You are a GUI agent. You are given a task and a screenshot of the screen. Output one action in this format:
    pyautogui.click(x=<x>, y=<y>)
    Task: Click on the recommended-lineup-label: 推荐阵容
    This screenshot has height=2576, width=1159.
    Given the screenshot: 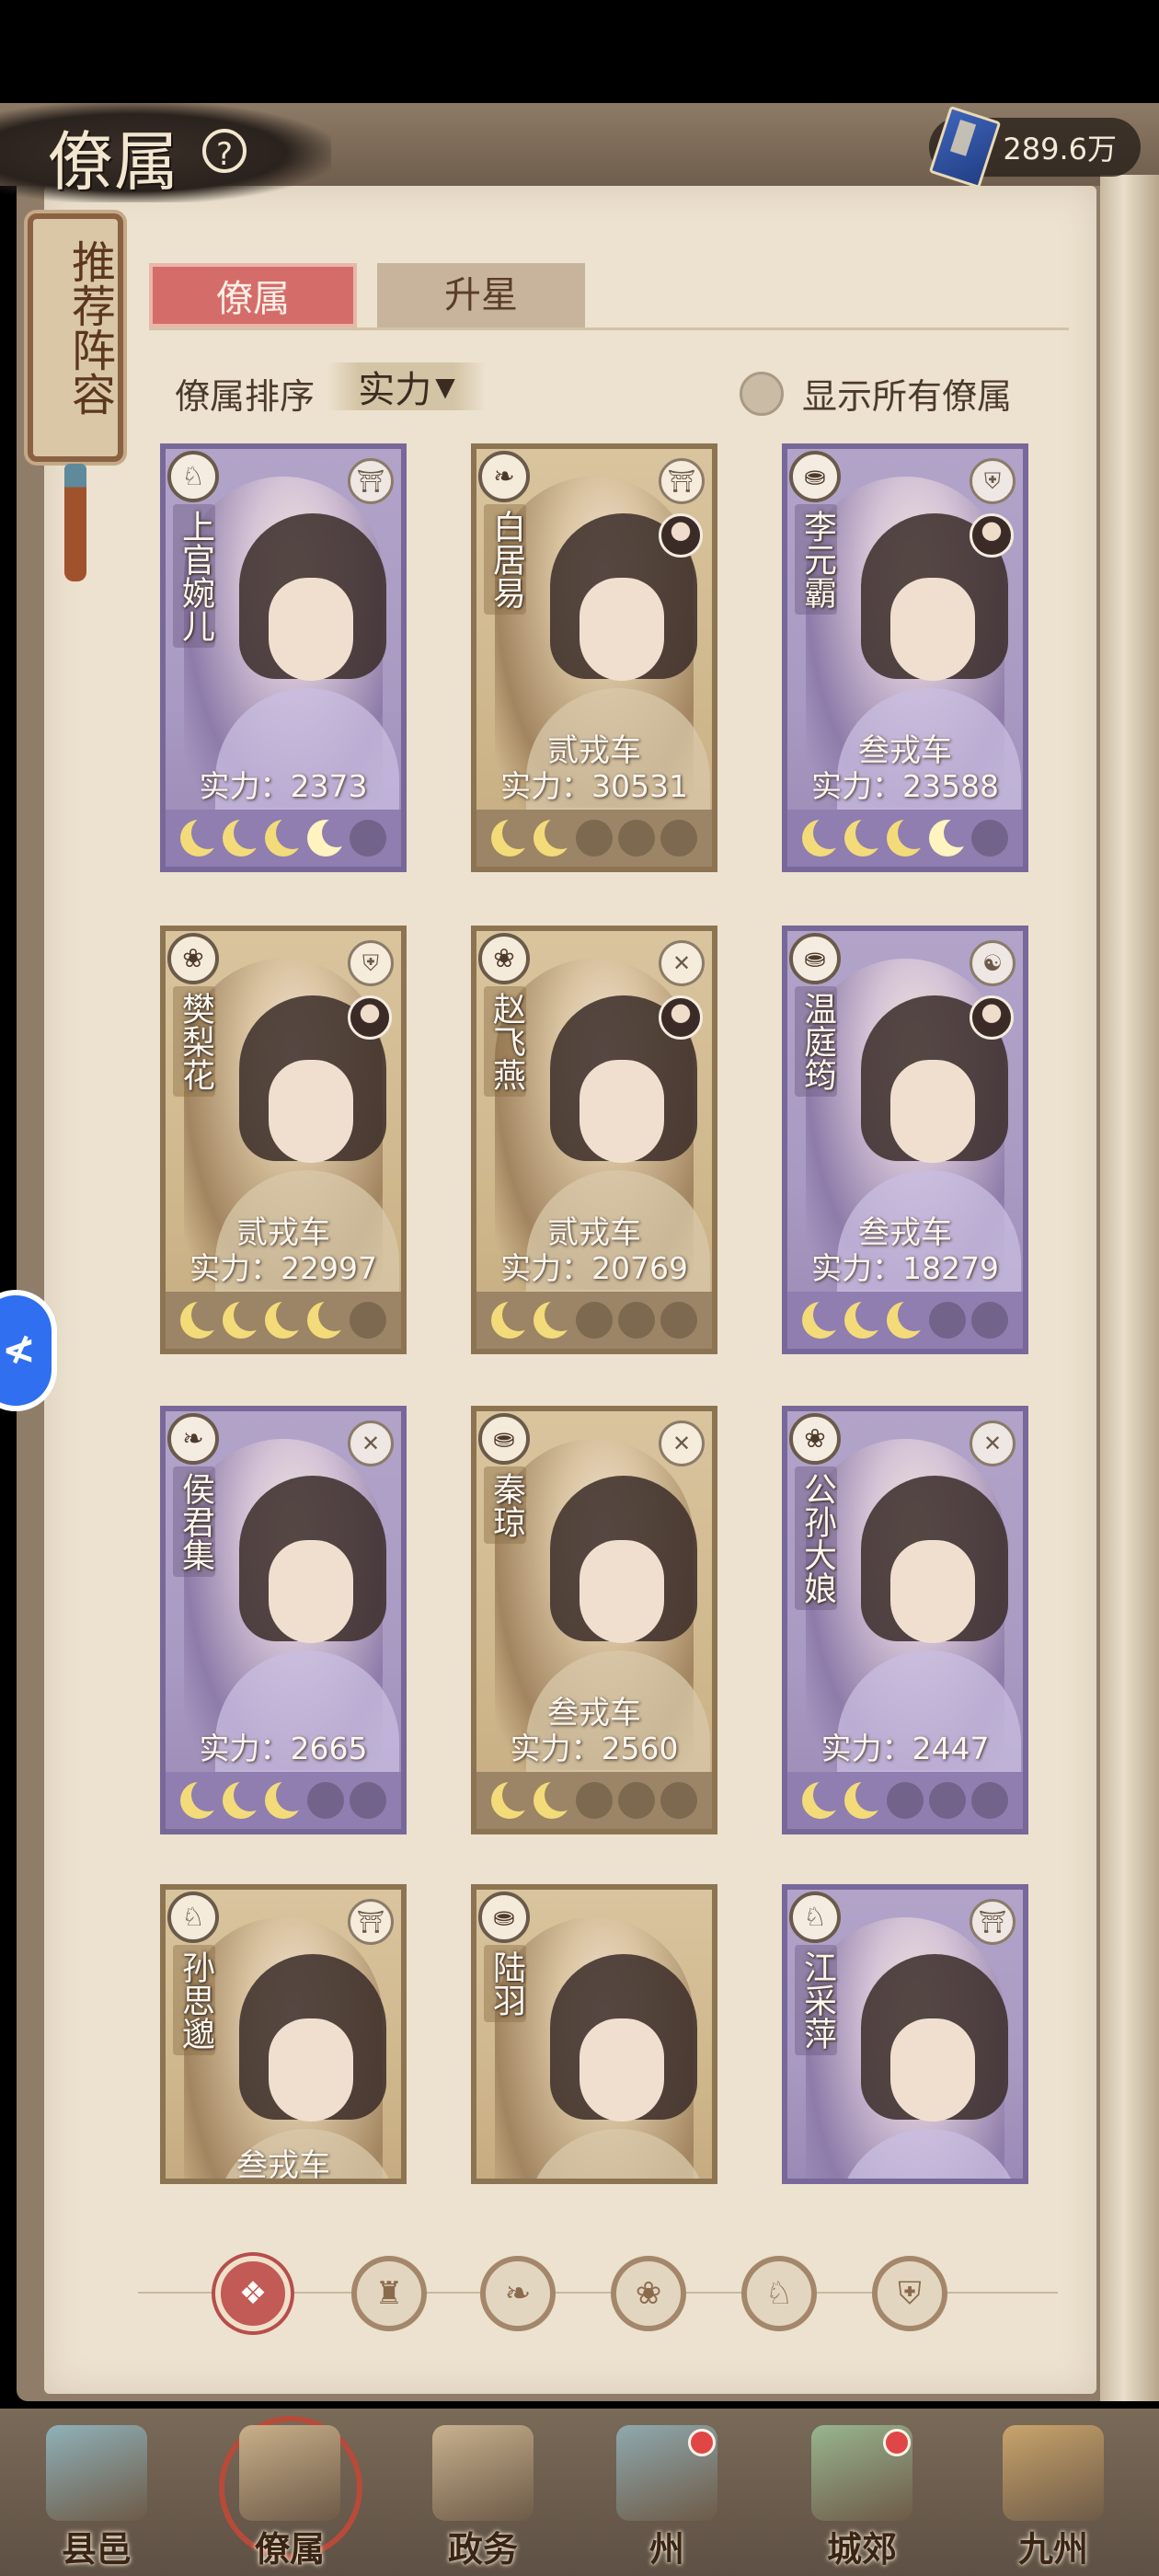 What is the action you would take?
    pyautogui.click(x=89, y=327)
    